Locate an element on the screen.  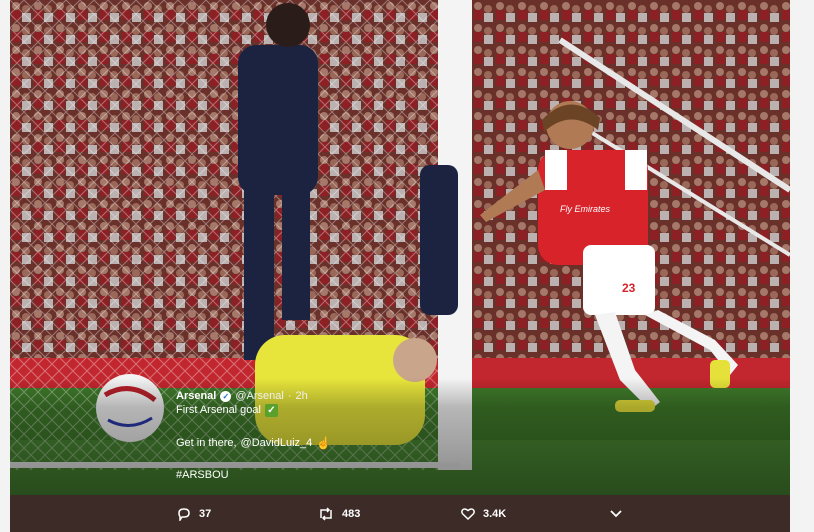
tweet-text-line-3: #ARSBOU is located at coordinates (202, 475).